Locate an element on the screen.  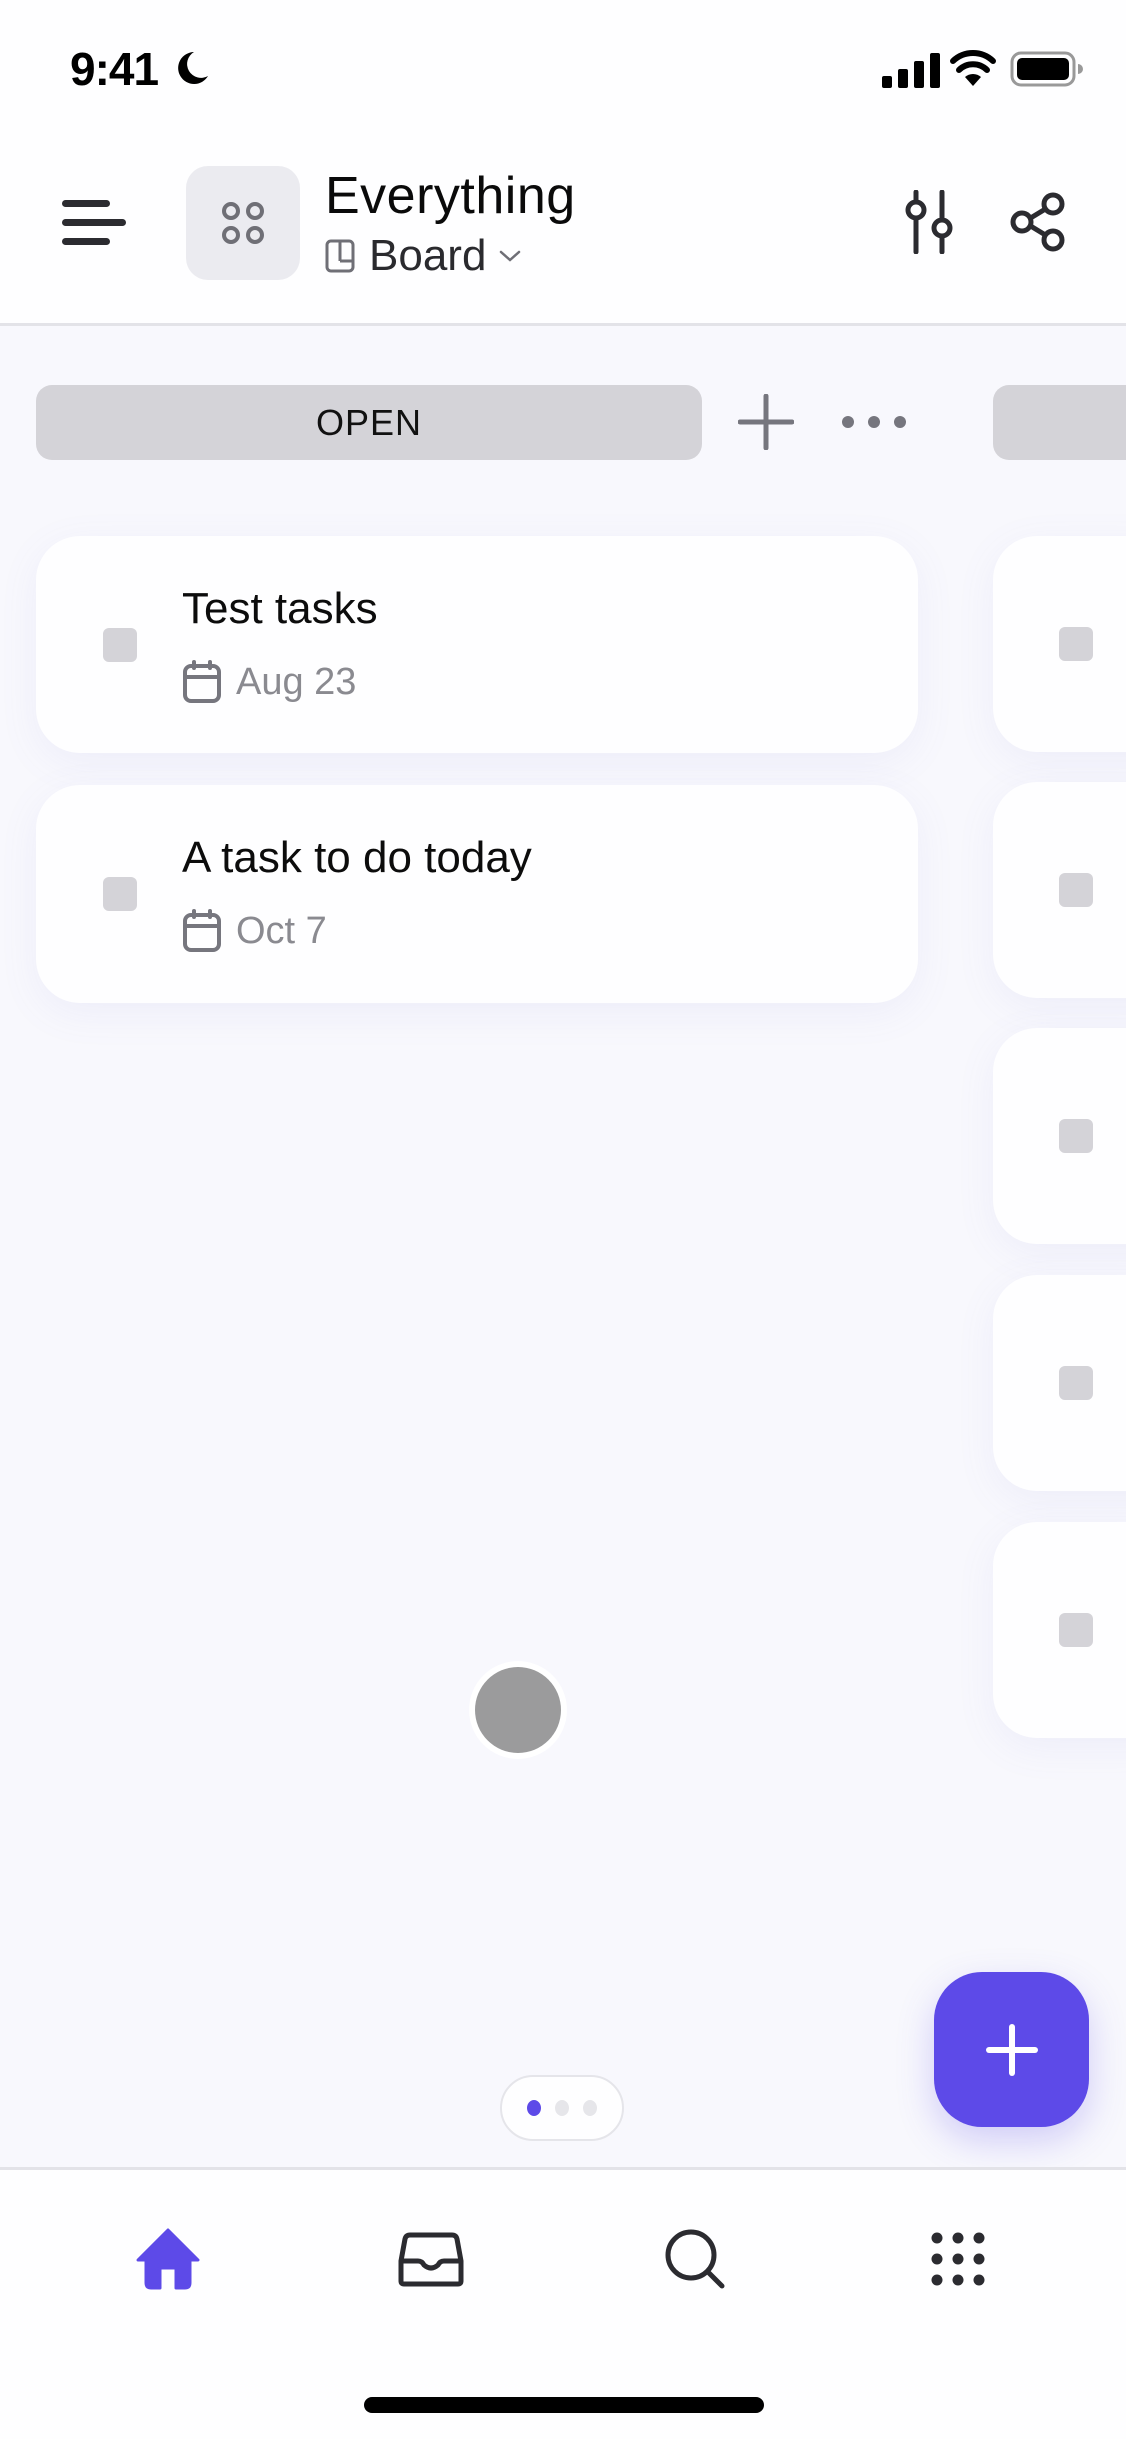
task-due-date: Oct 7 is located at coordinates (254, 931).